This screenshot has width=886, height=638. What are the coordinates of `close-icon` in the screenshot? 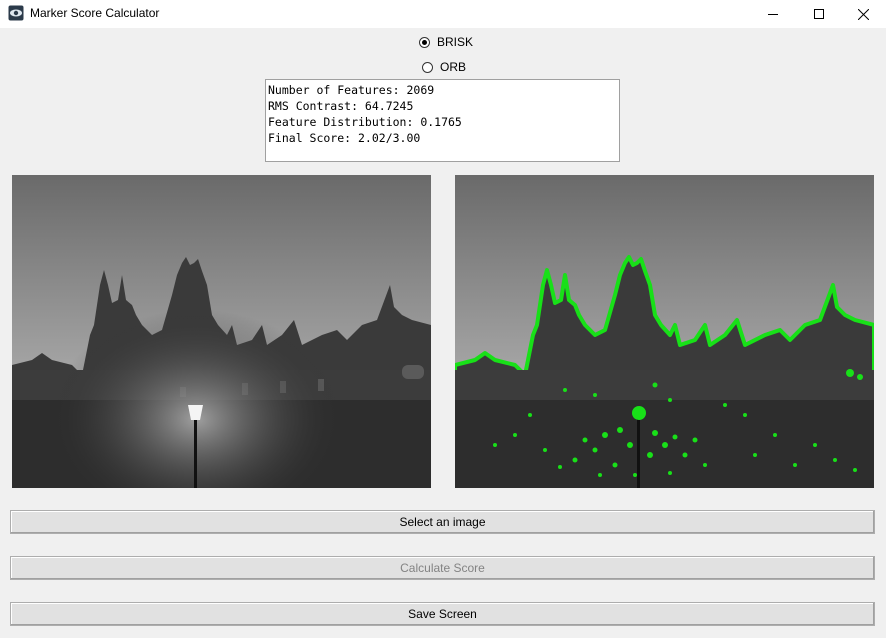 It's located at (863, 14).